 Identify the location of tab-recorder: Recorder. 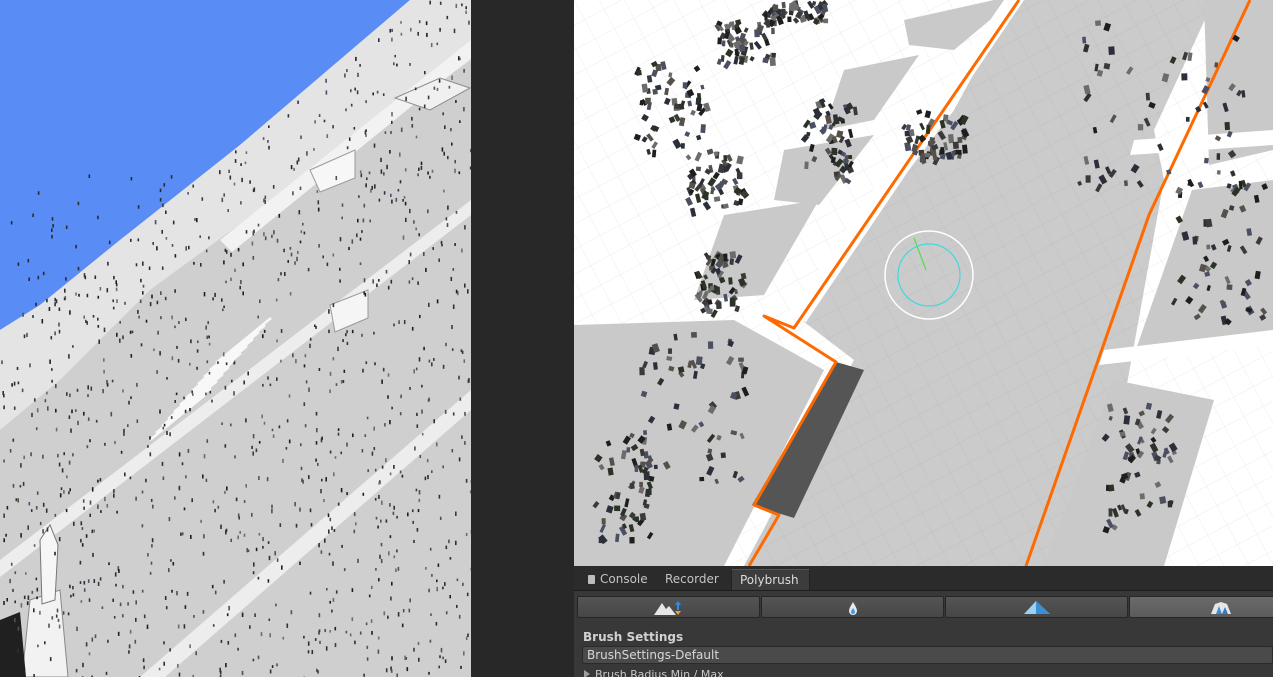
(692, 579).